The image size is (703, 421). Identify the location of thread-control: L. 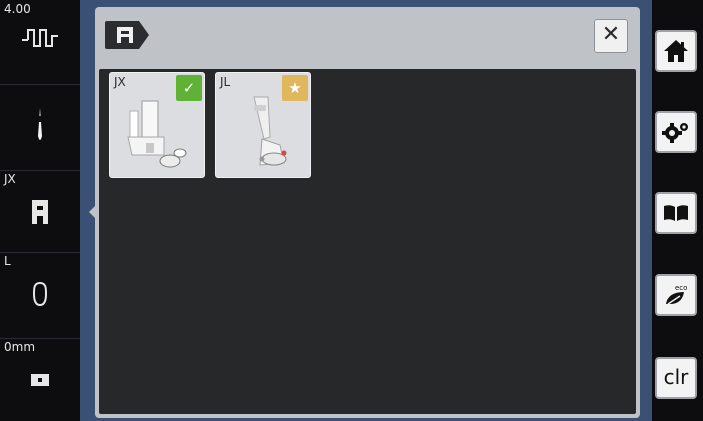
(40, 295).